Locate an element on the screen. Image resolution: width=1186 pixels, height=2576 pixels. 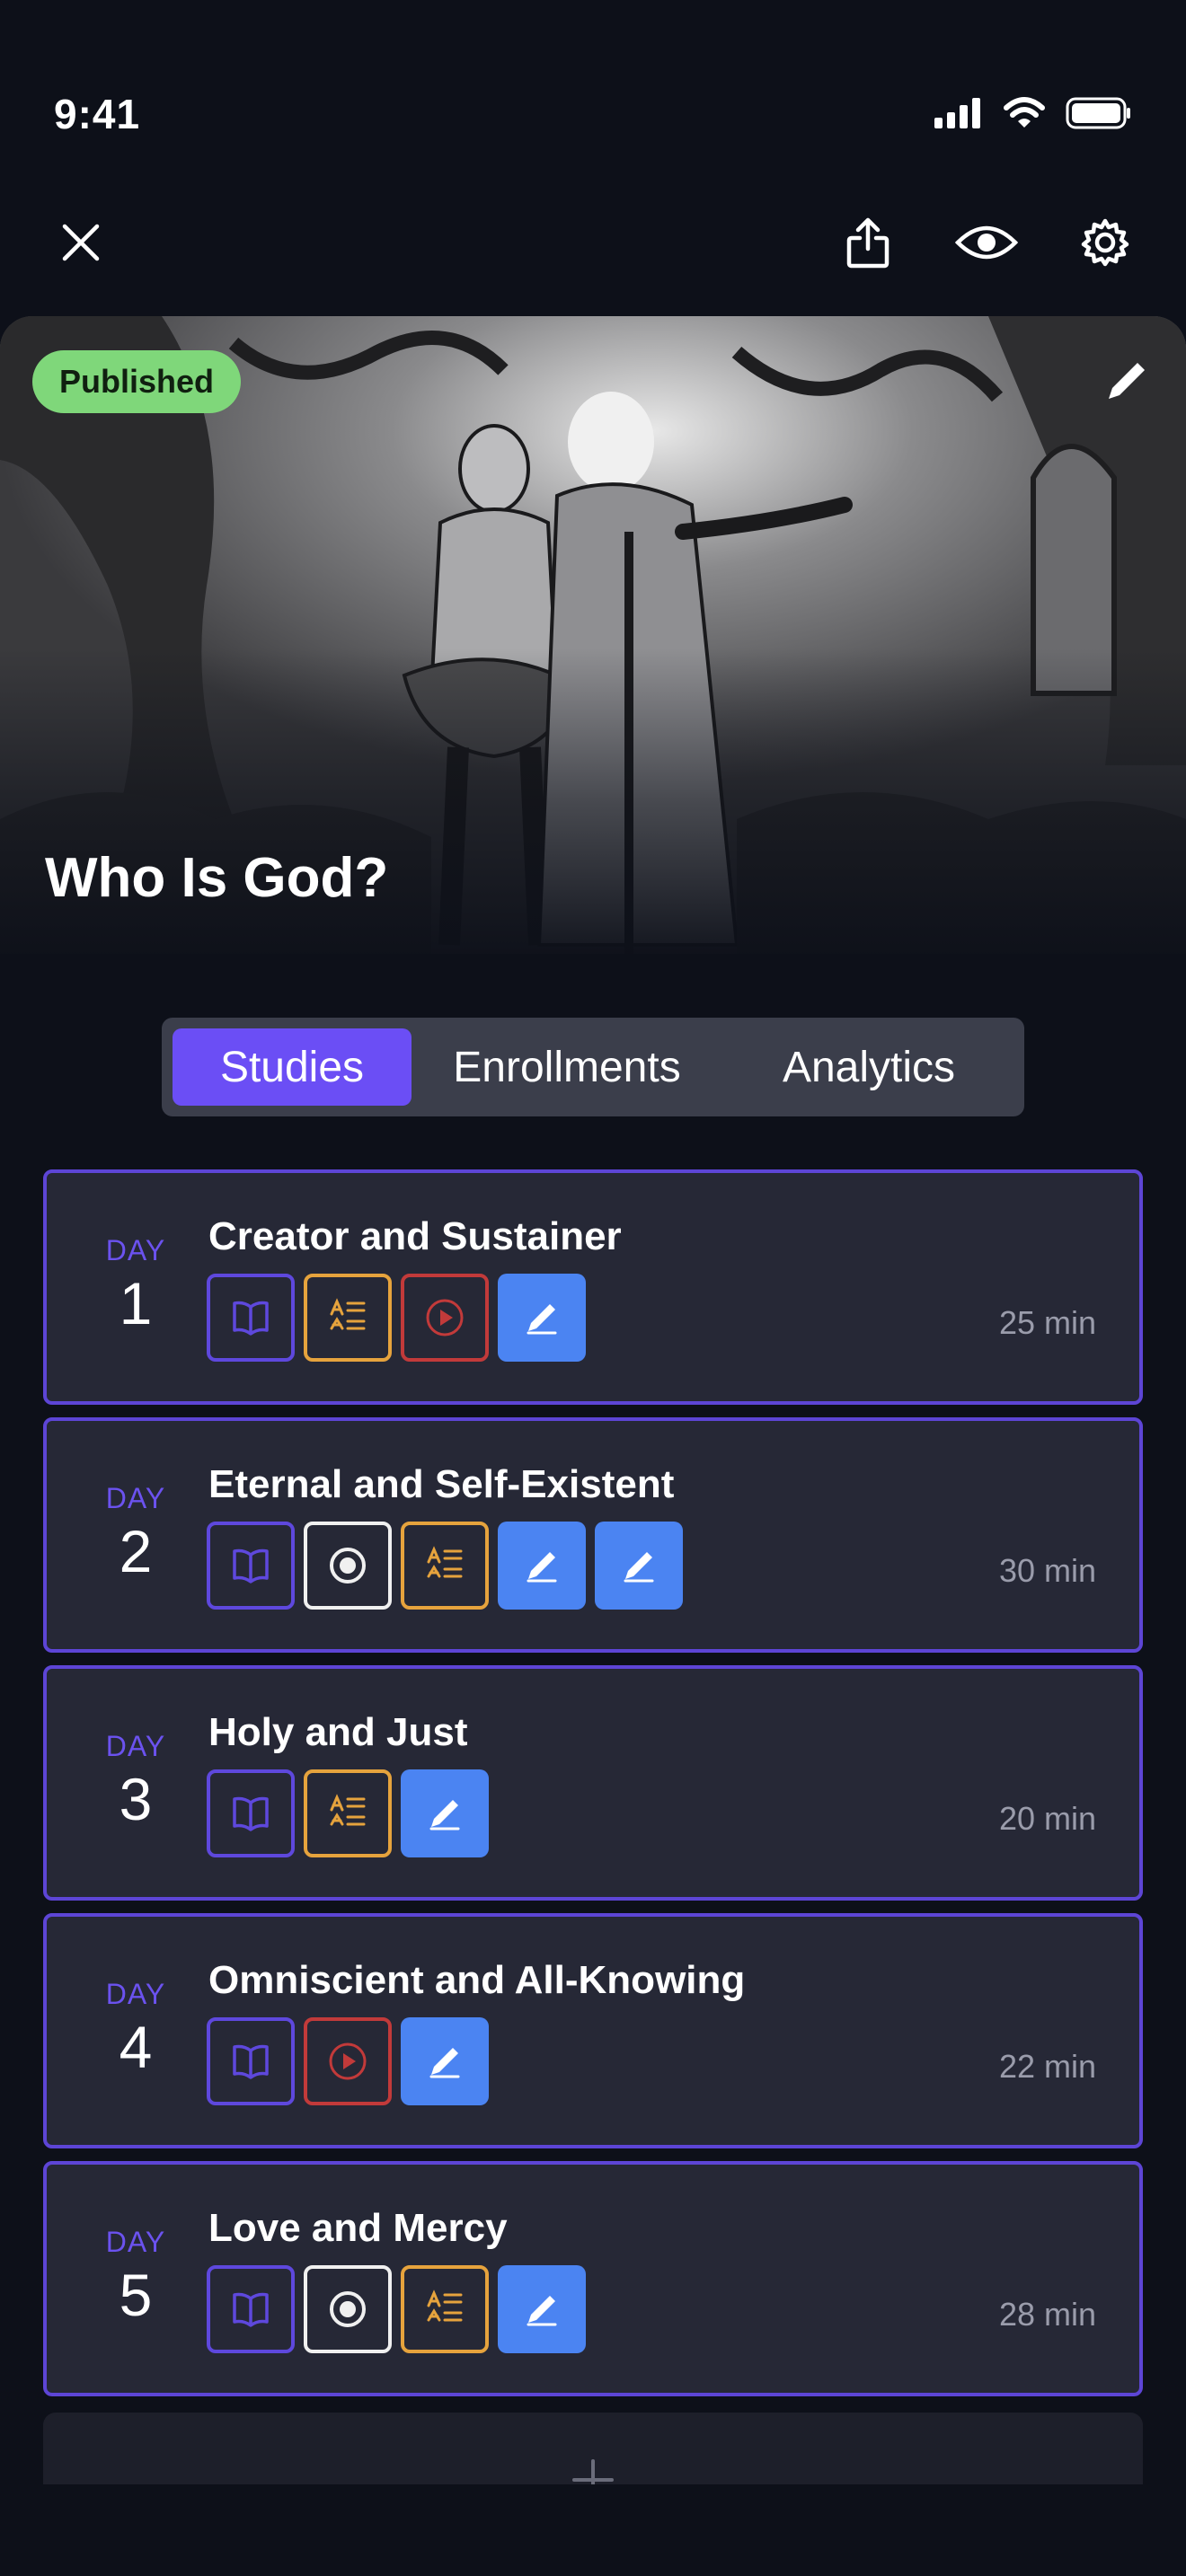
gear-icon is located at coordinates (1105, 242).